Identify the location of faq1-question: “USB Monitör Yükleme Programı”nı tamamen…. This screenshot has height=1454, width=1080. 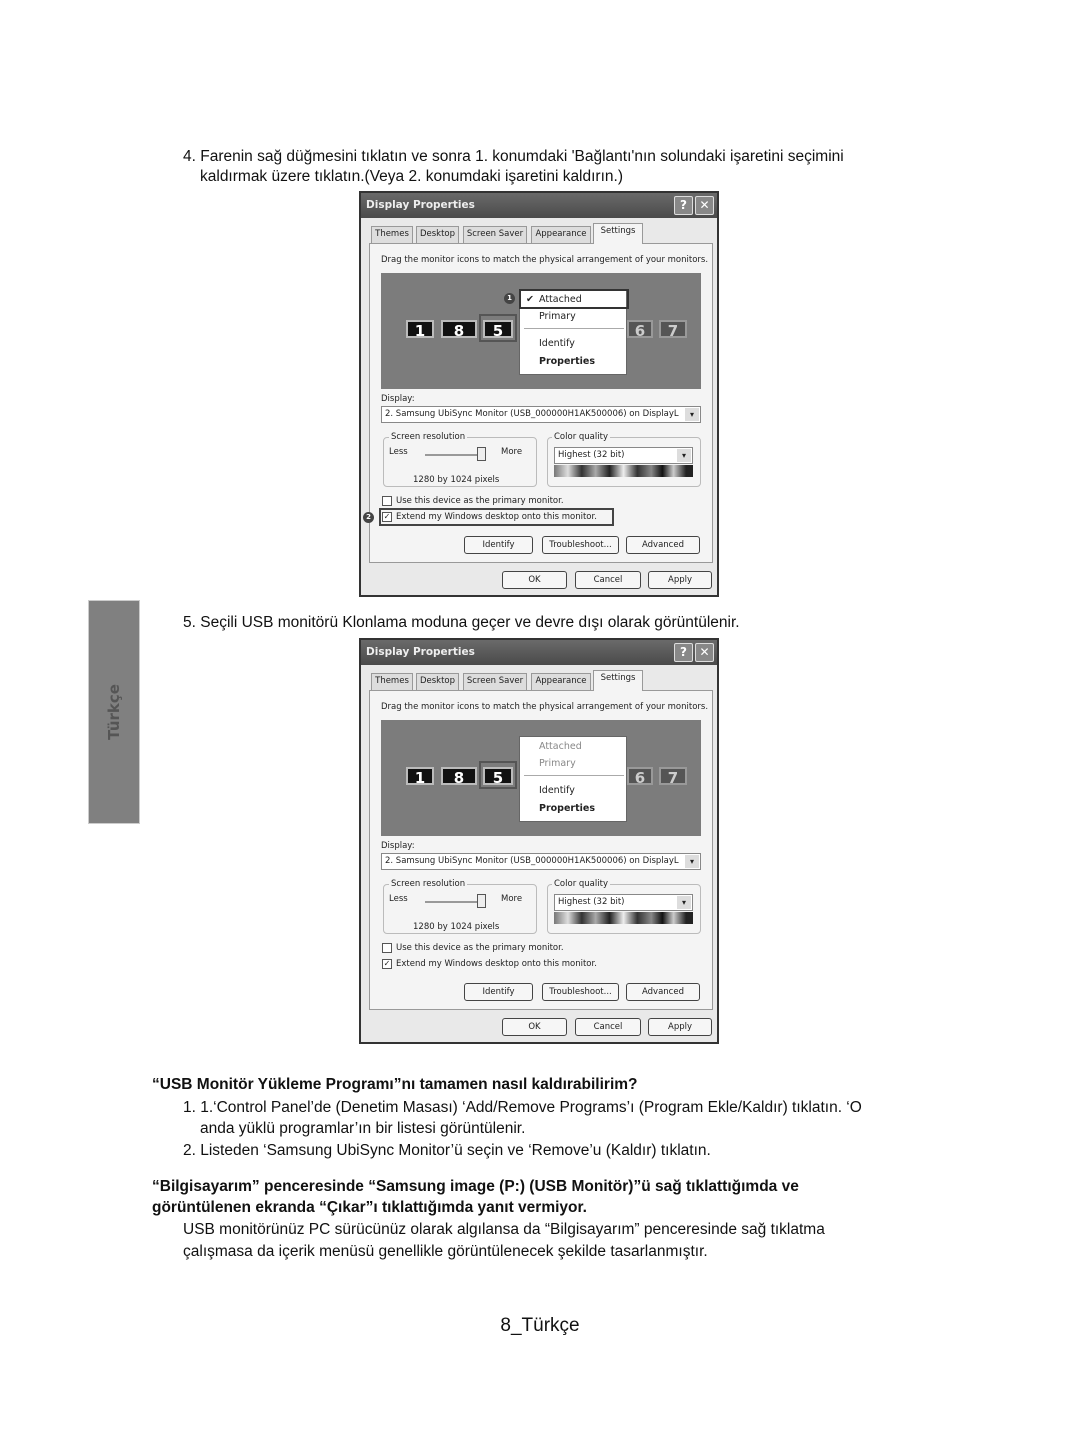
(395, 1084).